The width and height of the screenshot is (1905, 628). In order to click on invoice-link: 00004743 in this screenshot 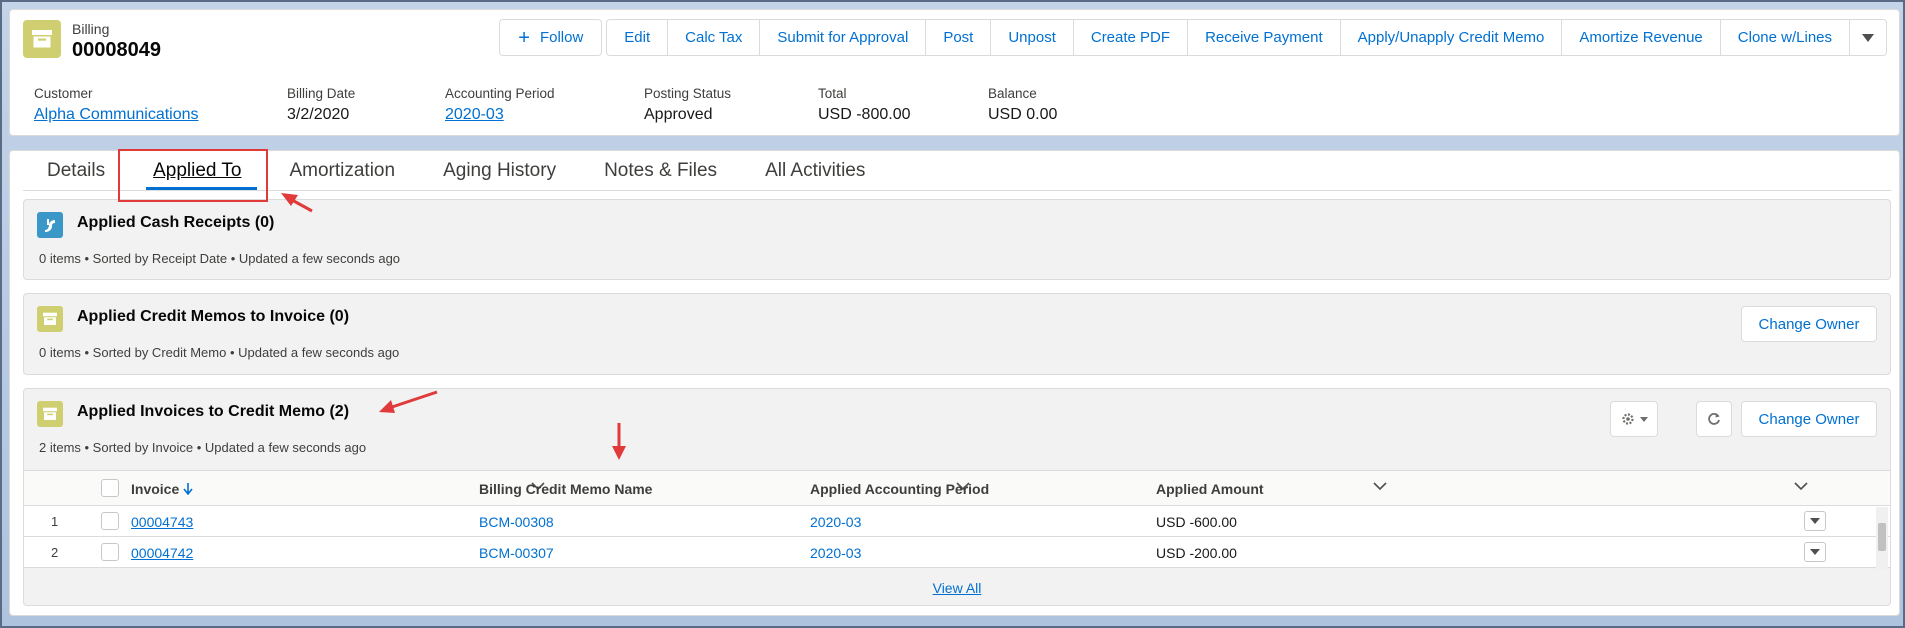, I will do `click(162, 521)`.